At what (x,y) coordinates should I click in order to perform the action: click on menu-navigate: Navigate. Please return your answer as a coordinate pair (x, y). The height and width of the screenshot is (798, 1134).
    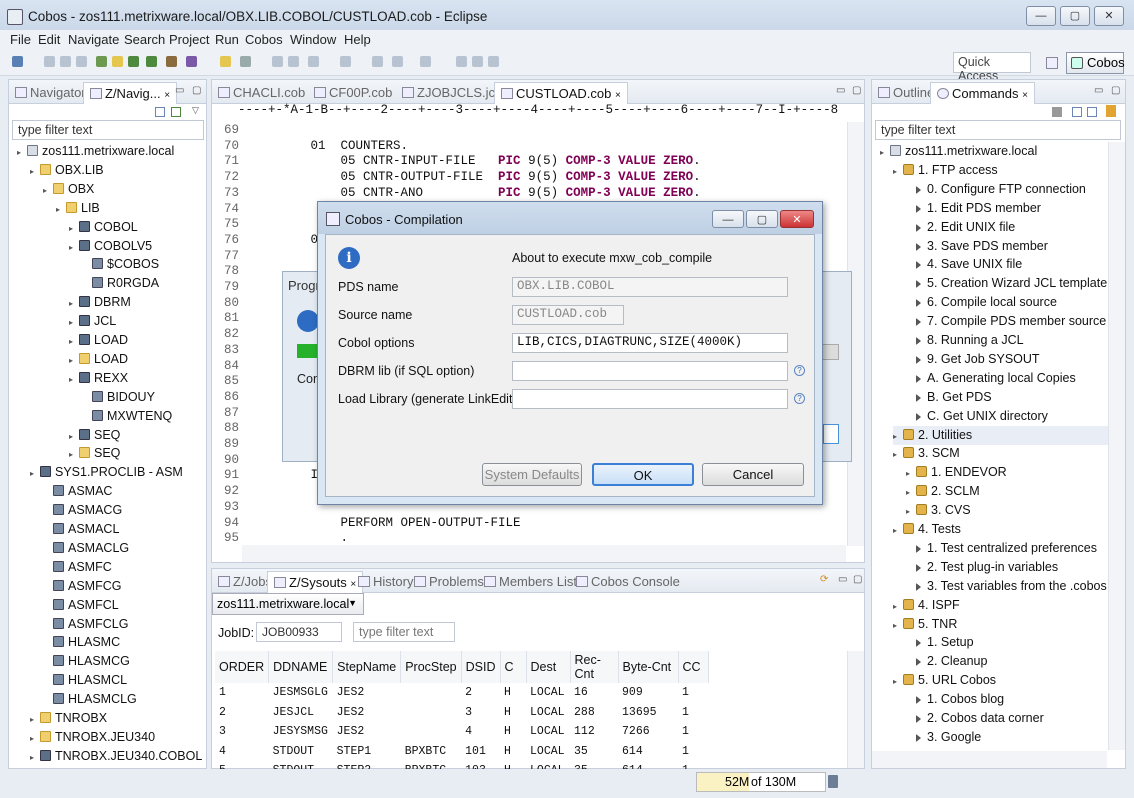
    Looking at the image, I should click on (93, 39).